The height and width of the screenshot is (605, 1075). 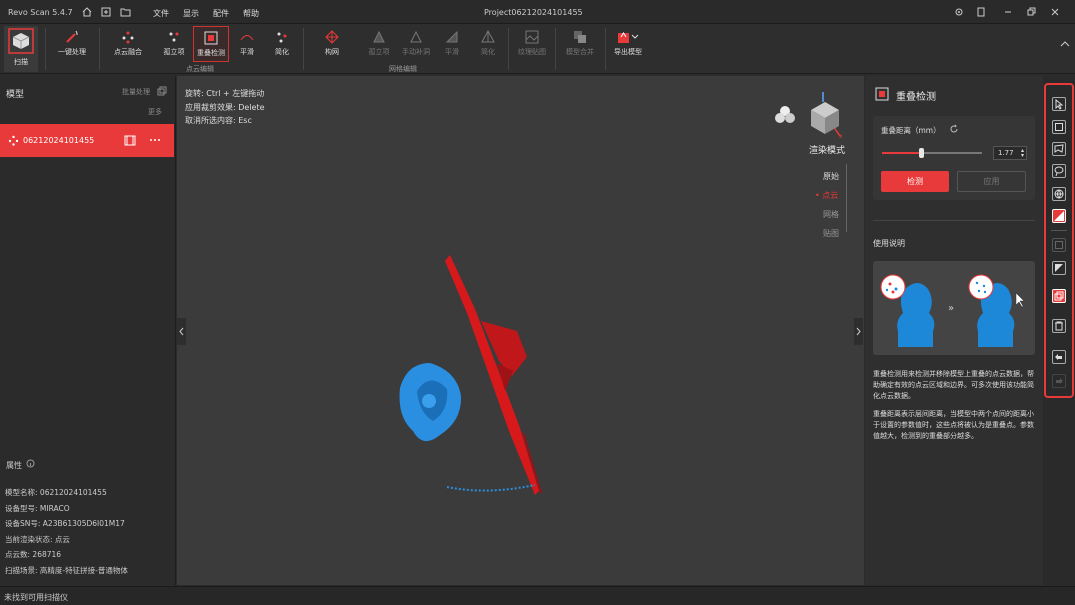 I want to click on minimize-icon, so click(x=1008, y=12).